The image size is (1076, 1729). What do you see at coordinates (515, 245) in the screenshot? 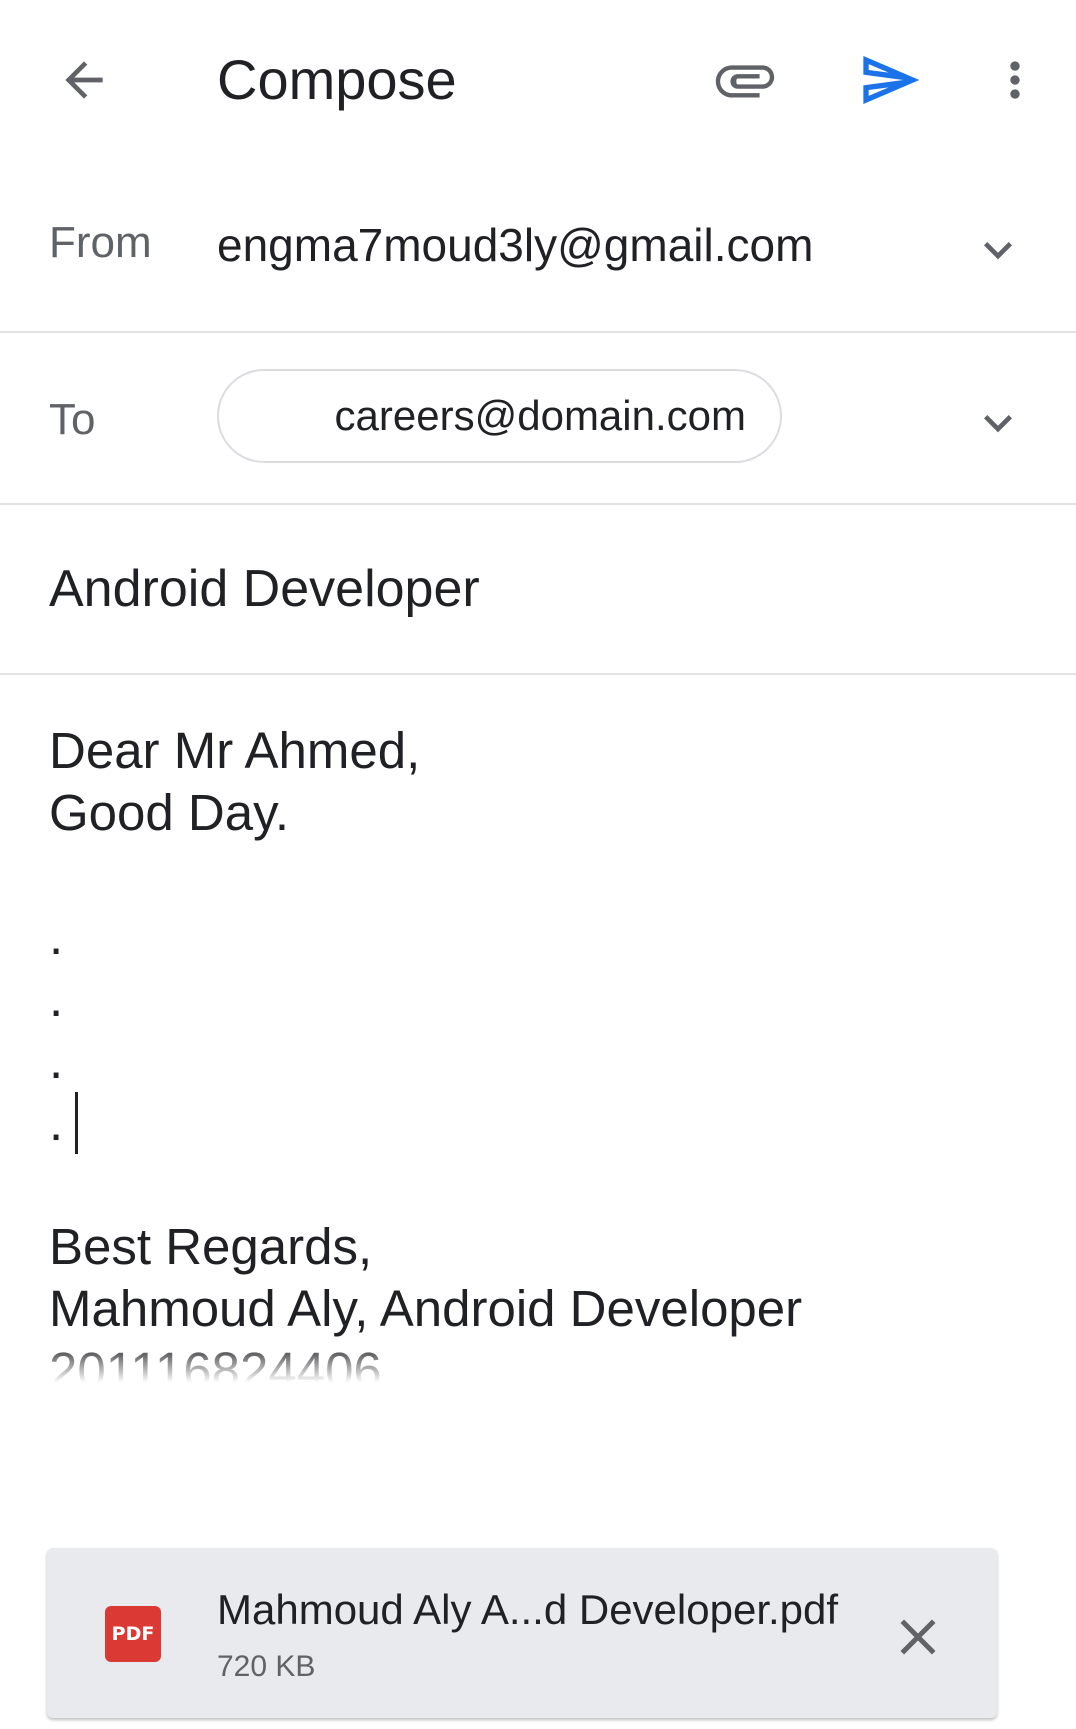
I see `from-account-value: engma7moud3ly@gmail.com` at bounding box center [515, 245].